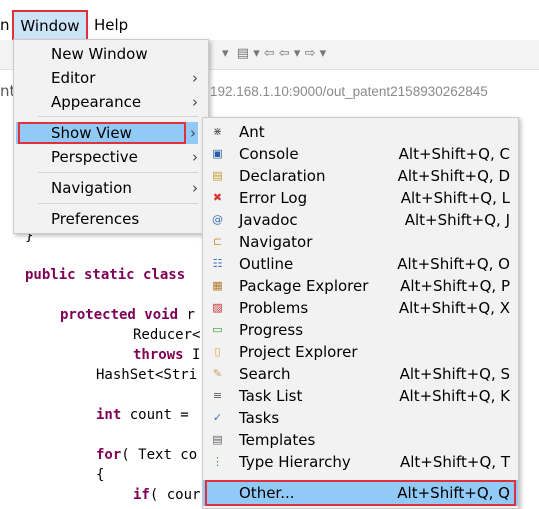 The width and height of the screenshot is (539, 509). What do you see at coordinates (282, 176) in the screenshot?
I see `menu-item-label: Declaration` at bounding box center [282, 176].